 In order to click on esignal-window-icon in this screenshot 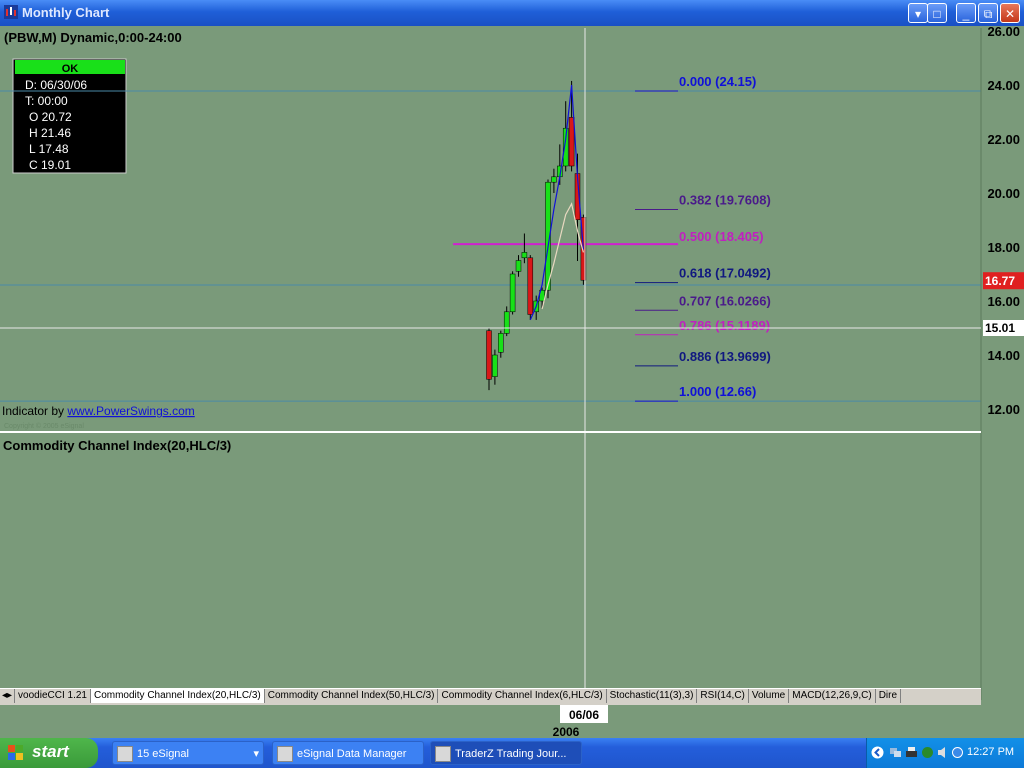, I will do `click(125, 754)`.